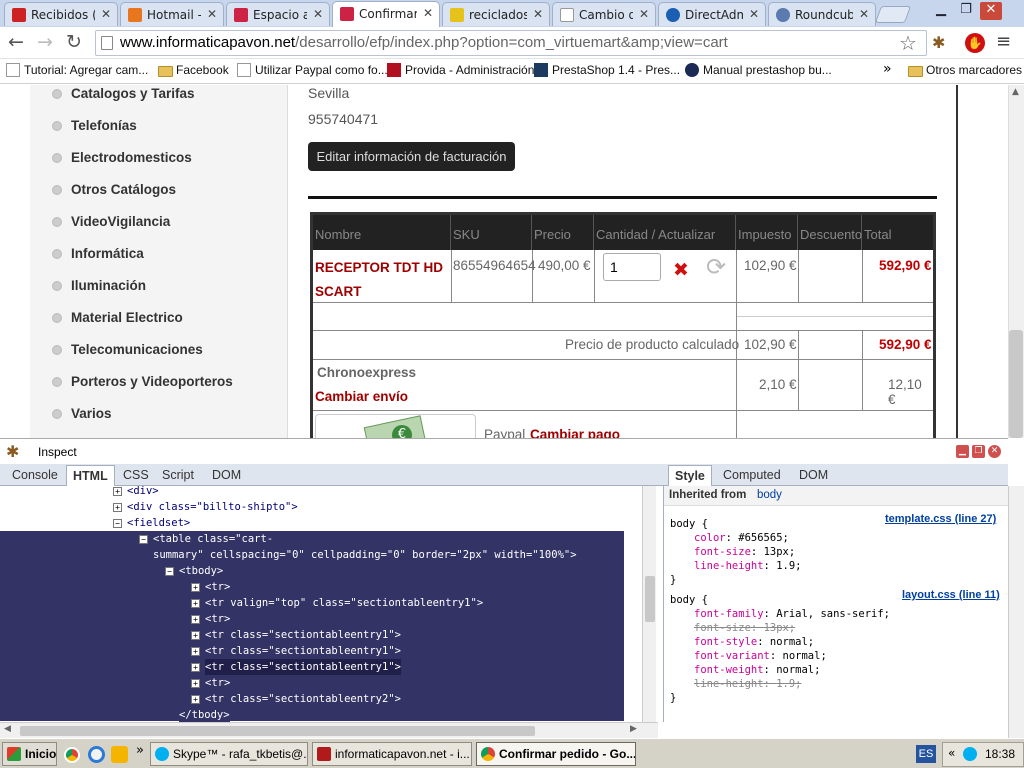  I want to click on quantity-input, so click(632, 267).